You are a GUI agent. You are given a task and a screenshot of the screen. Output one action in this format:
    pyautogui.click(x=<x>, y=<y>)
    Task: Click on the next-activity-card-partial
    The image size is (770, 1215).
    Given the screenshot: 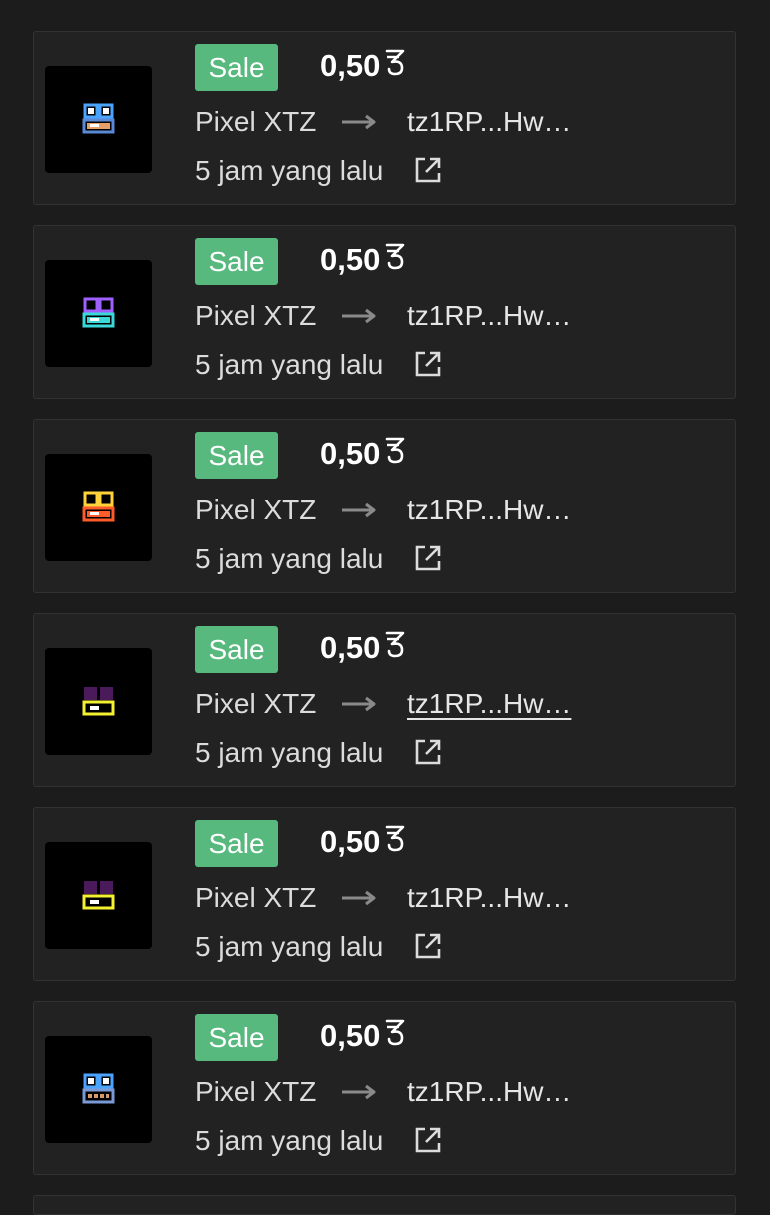 What is the action you would take?
    pyautogui.click(x=384, y=1205)
    